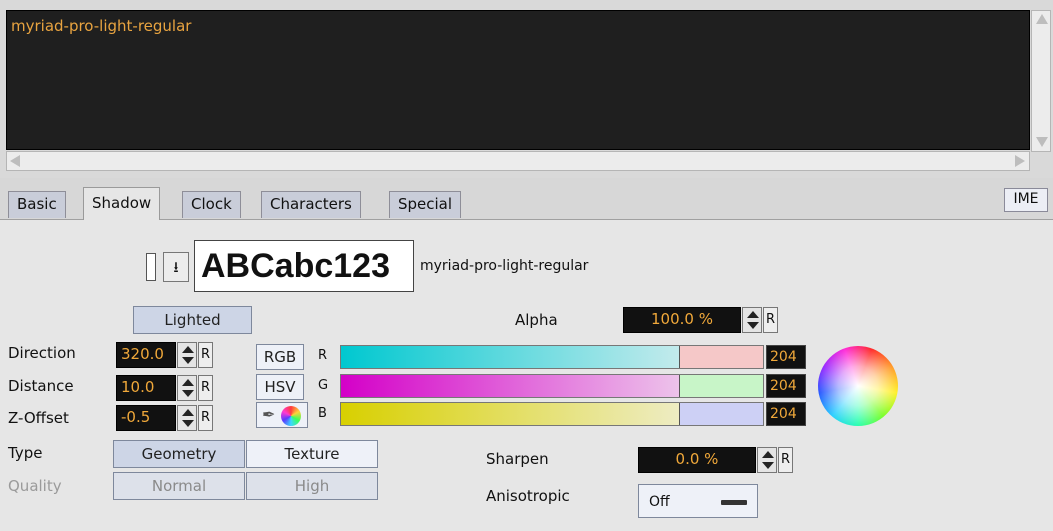 This screenshot has height=531, width=1053. I want to click on scroll-down-icon, so click(1042, 142).